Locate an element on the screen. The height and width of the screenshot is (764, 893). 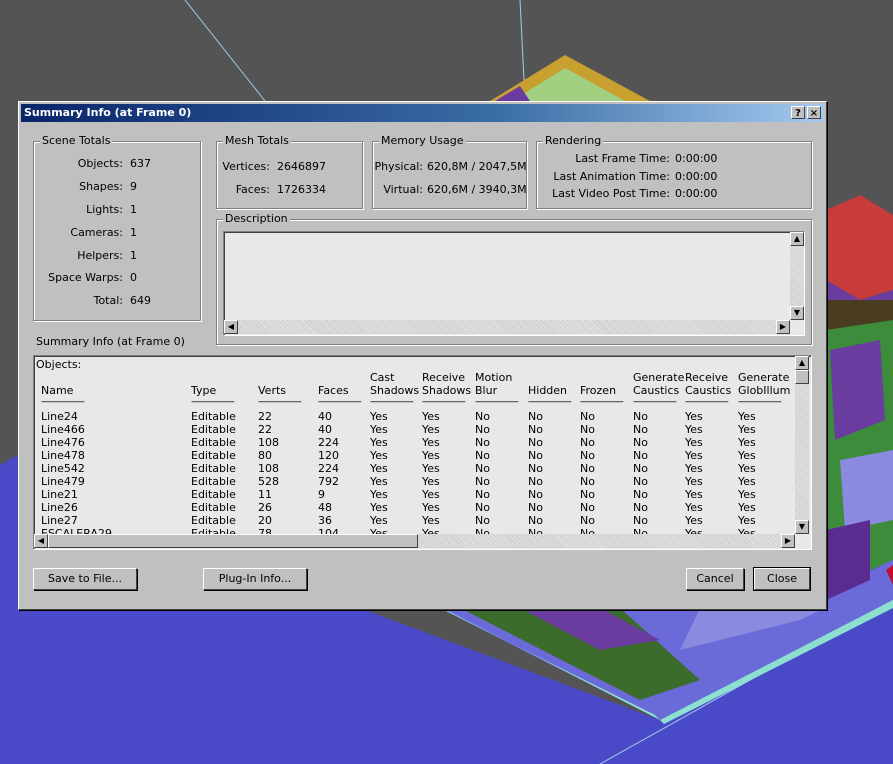
space-warps-label: Space Warps: is located at coordinates (85, 277).